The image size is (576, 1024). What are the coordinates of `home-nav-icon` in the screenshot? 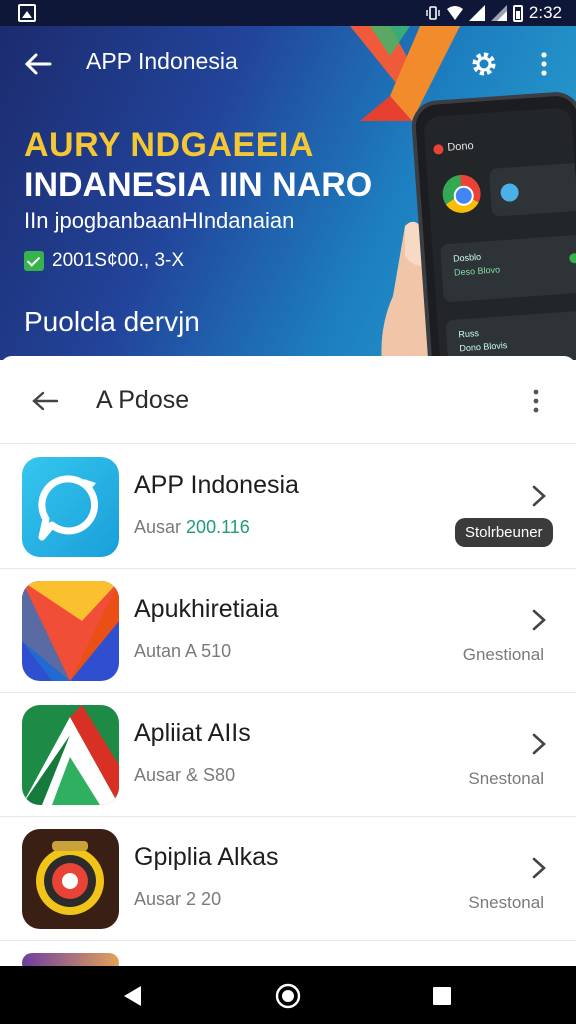 It's located at (288, 996).